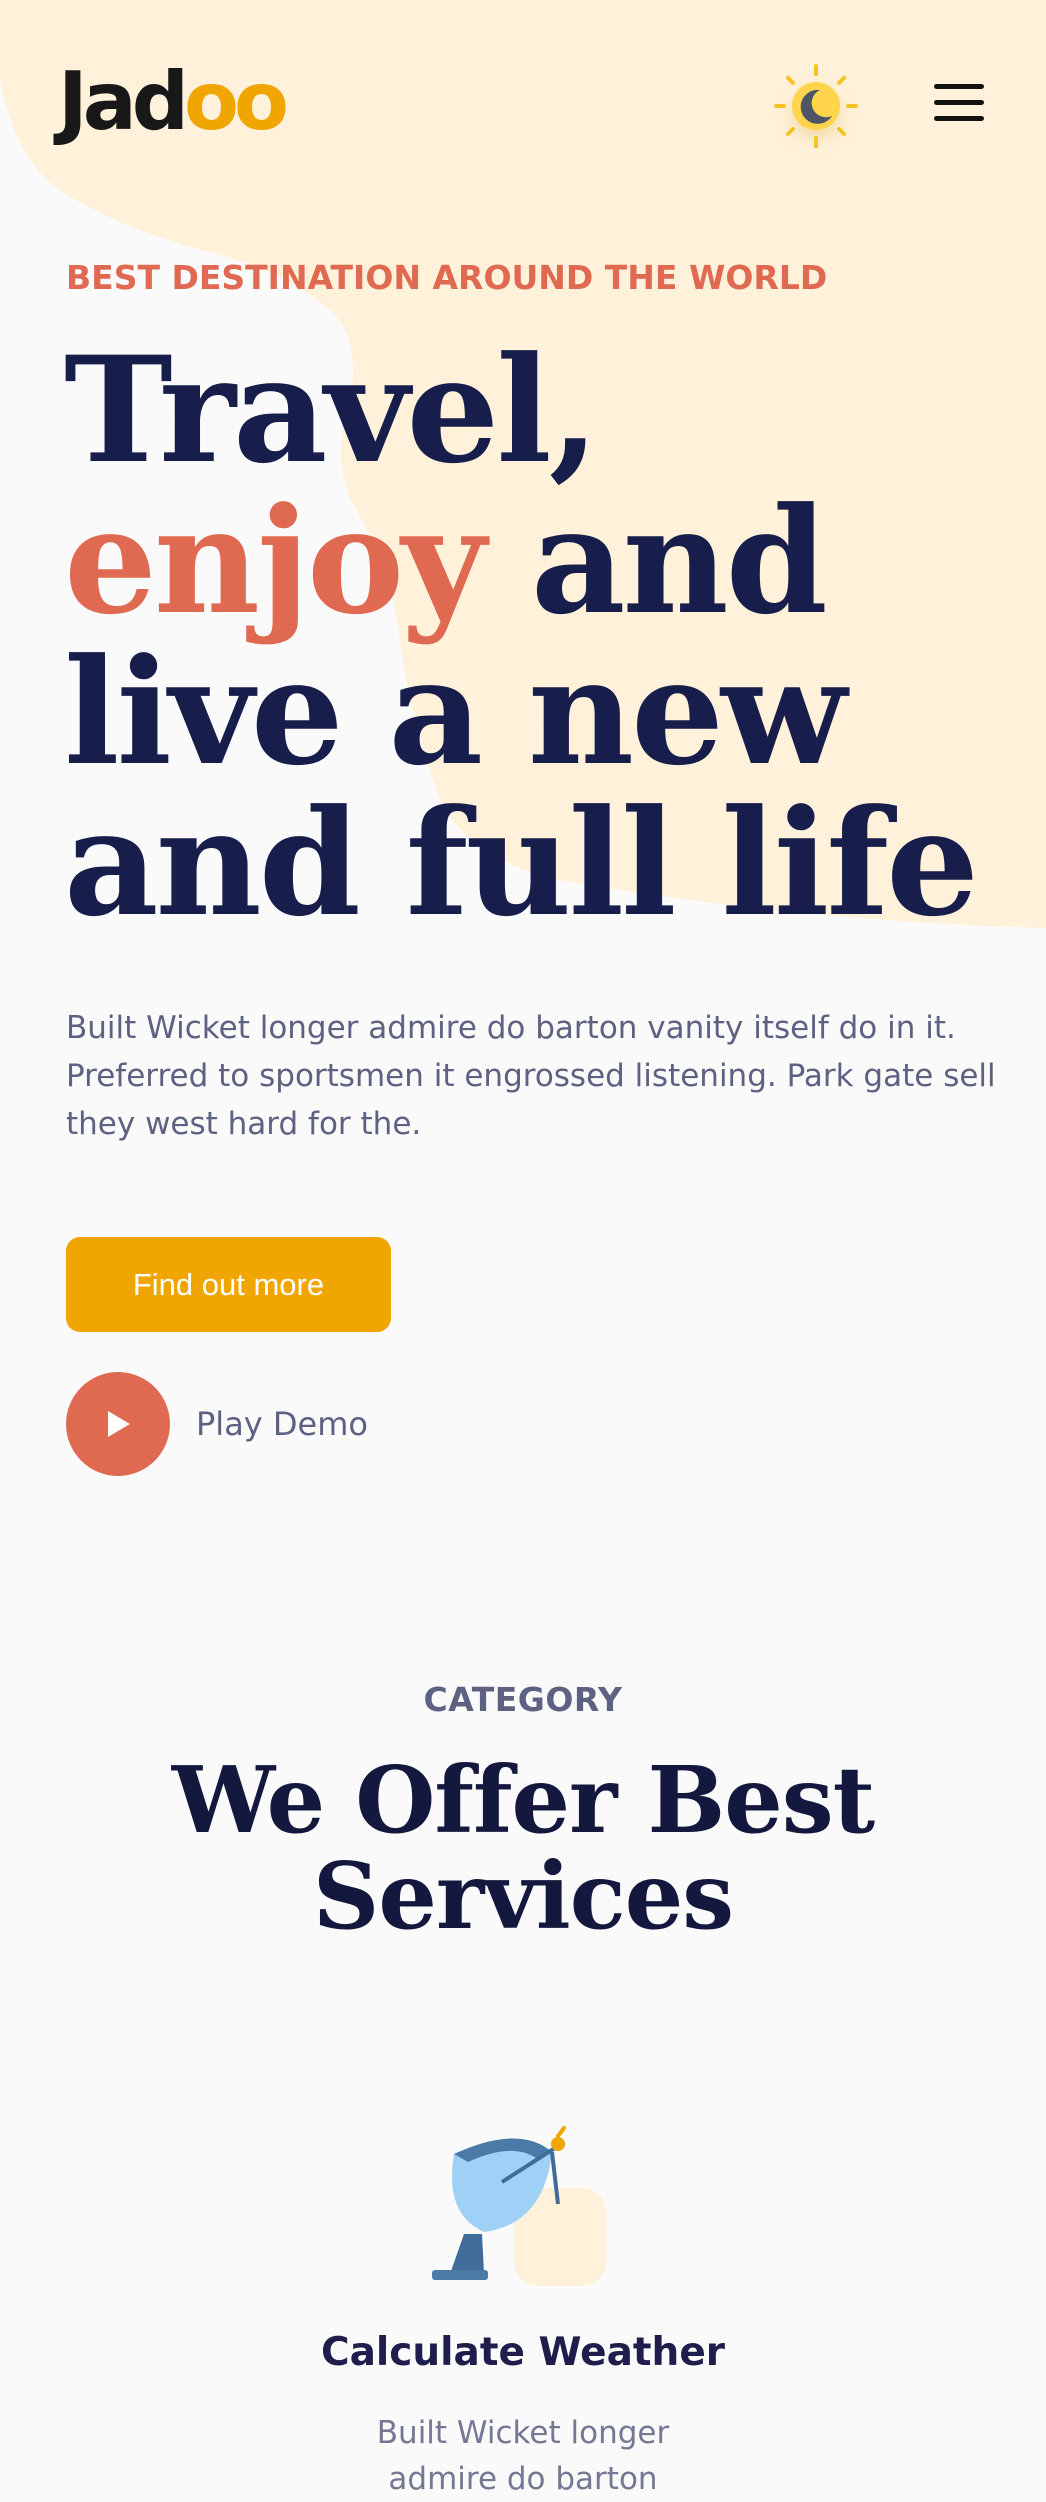 The height and width of the screenshot is (2502, 1046). What do you see at coordinates (816, 108) in the screenshot?
I see `sun-moon-icon` at bounding box center [816, 108].